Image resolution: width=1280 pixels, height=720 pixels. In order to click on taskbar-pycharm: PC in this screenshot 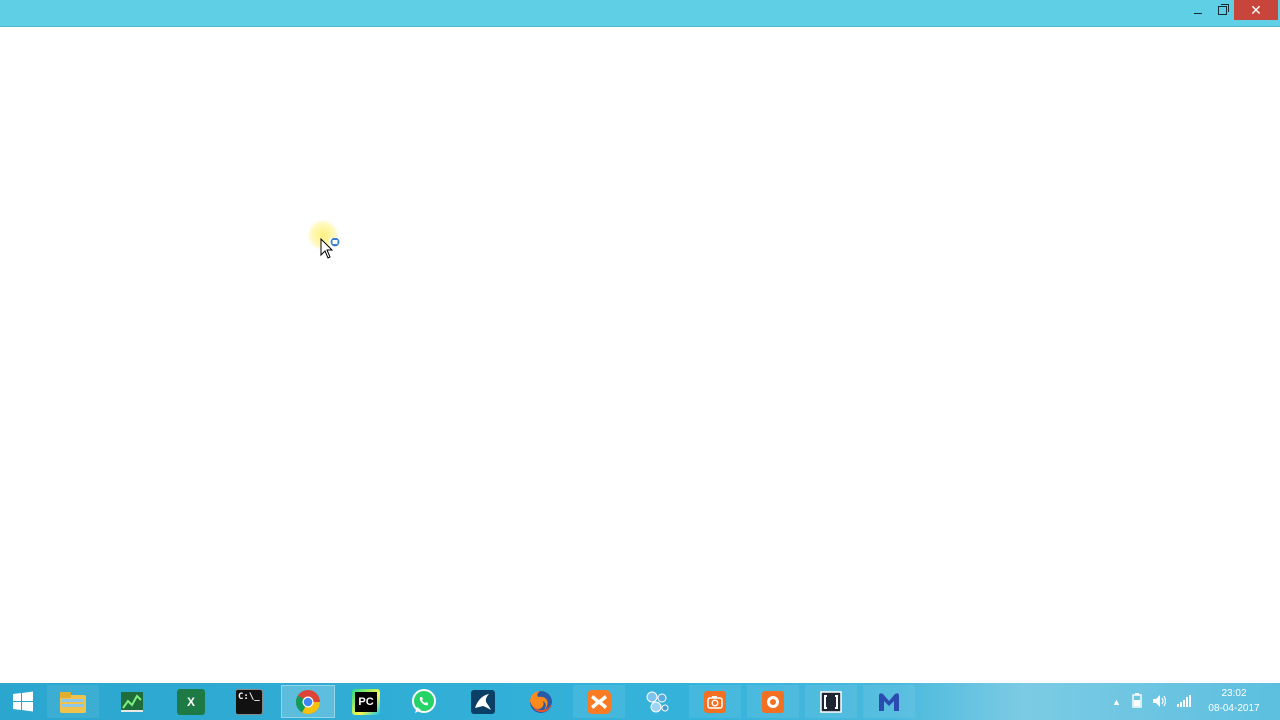, I will do `click(366, 701)`.